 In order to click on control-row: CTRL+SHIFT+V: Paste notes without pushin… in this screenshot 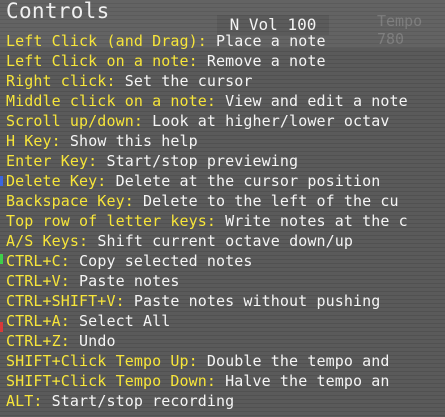, I will do `click(207, 301)`.